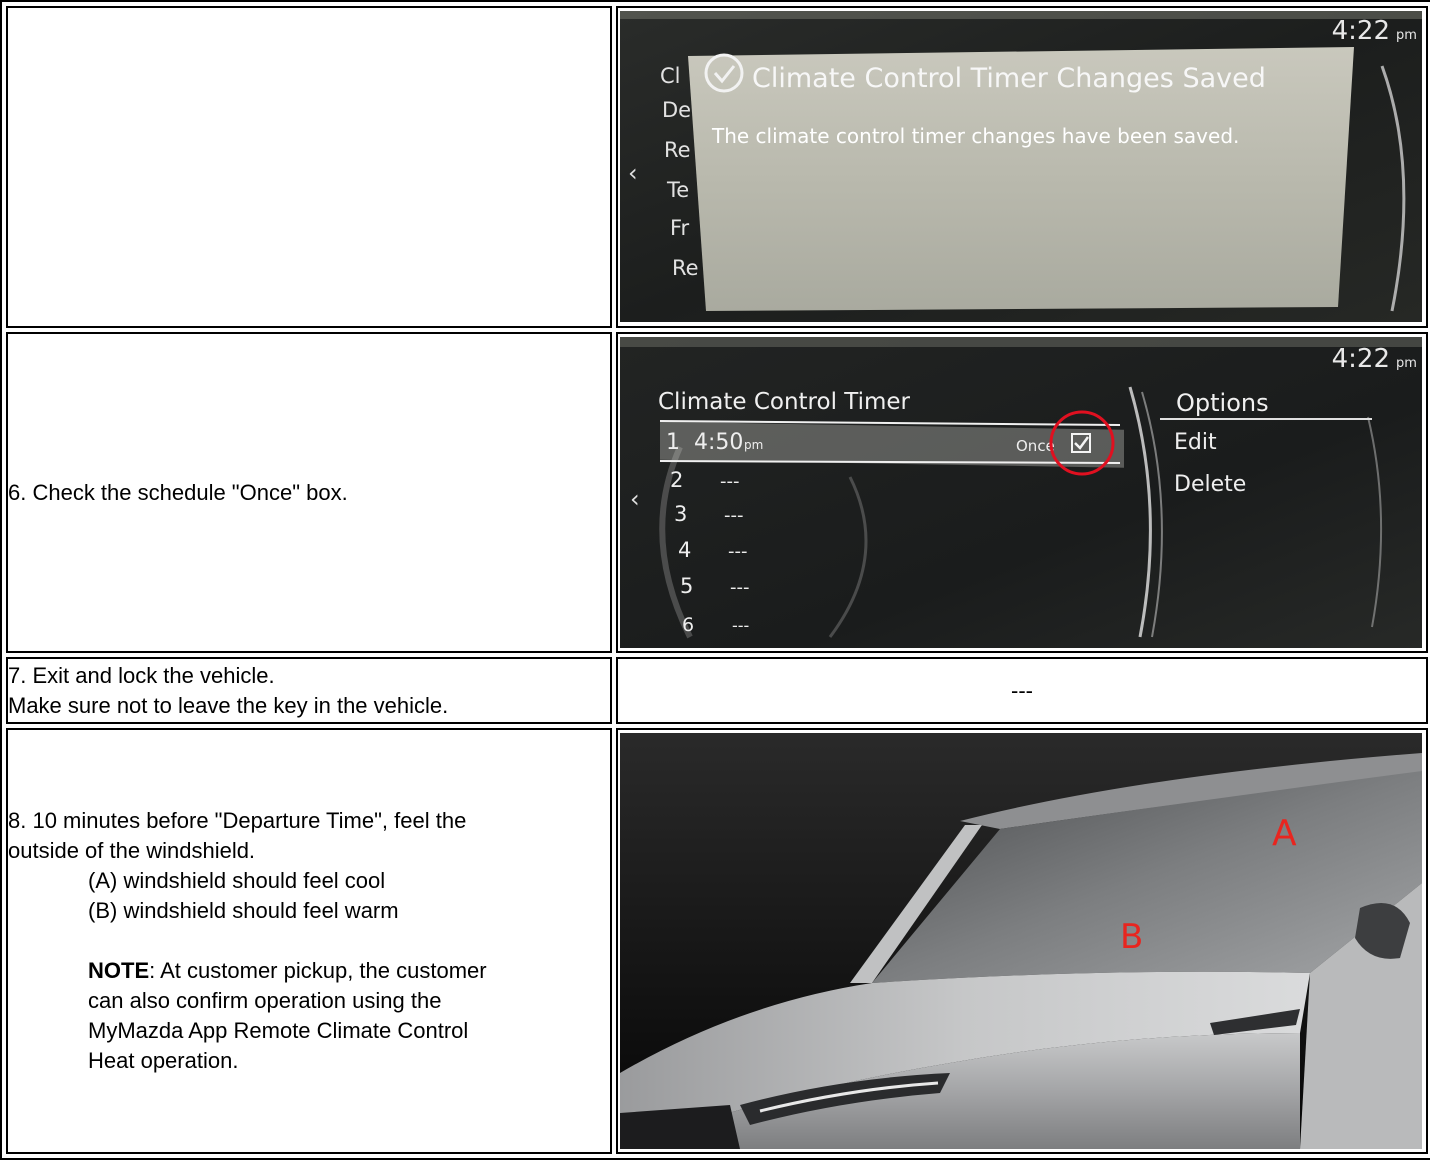 This screenshot has height=1160, width=1430. I want to click on instruction-cell-6: 6. Check the schedule "Once" box., so click(309, 492).